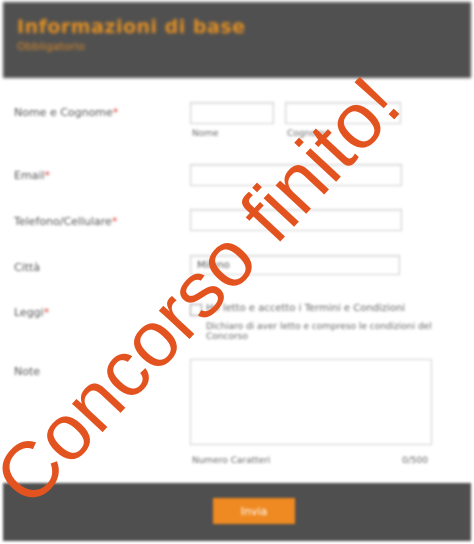  What do you see at coordinates (205, 134) in the screenshot?
I see `first-name-sublabel: Nome` at bounding box center [205, 134].